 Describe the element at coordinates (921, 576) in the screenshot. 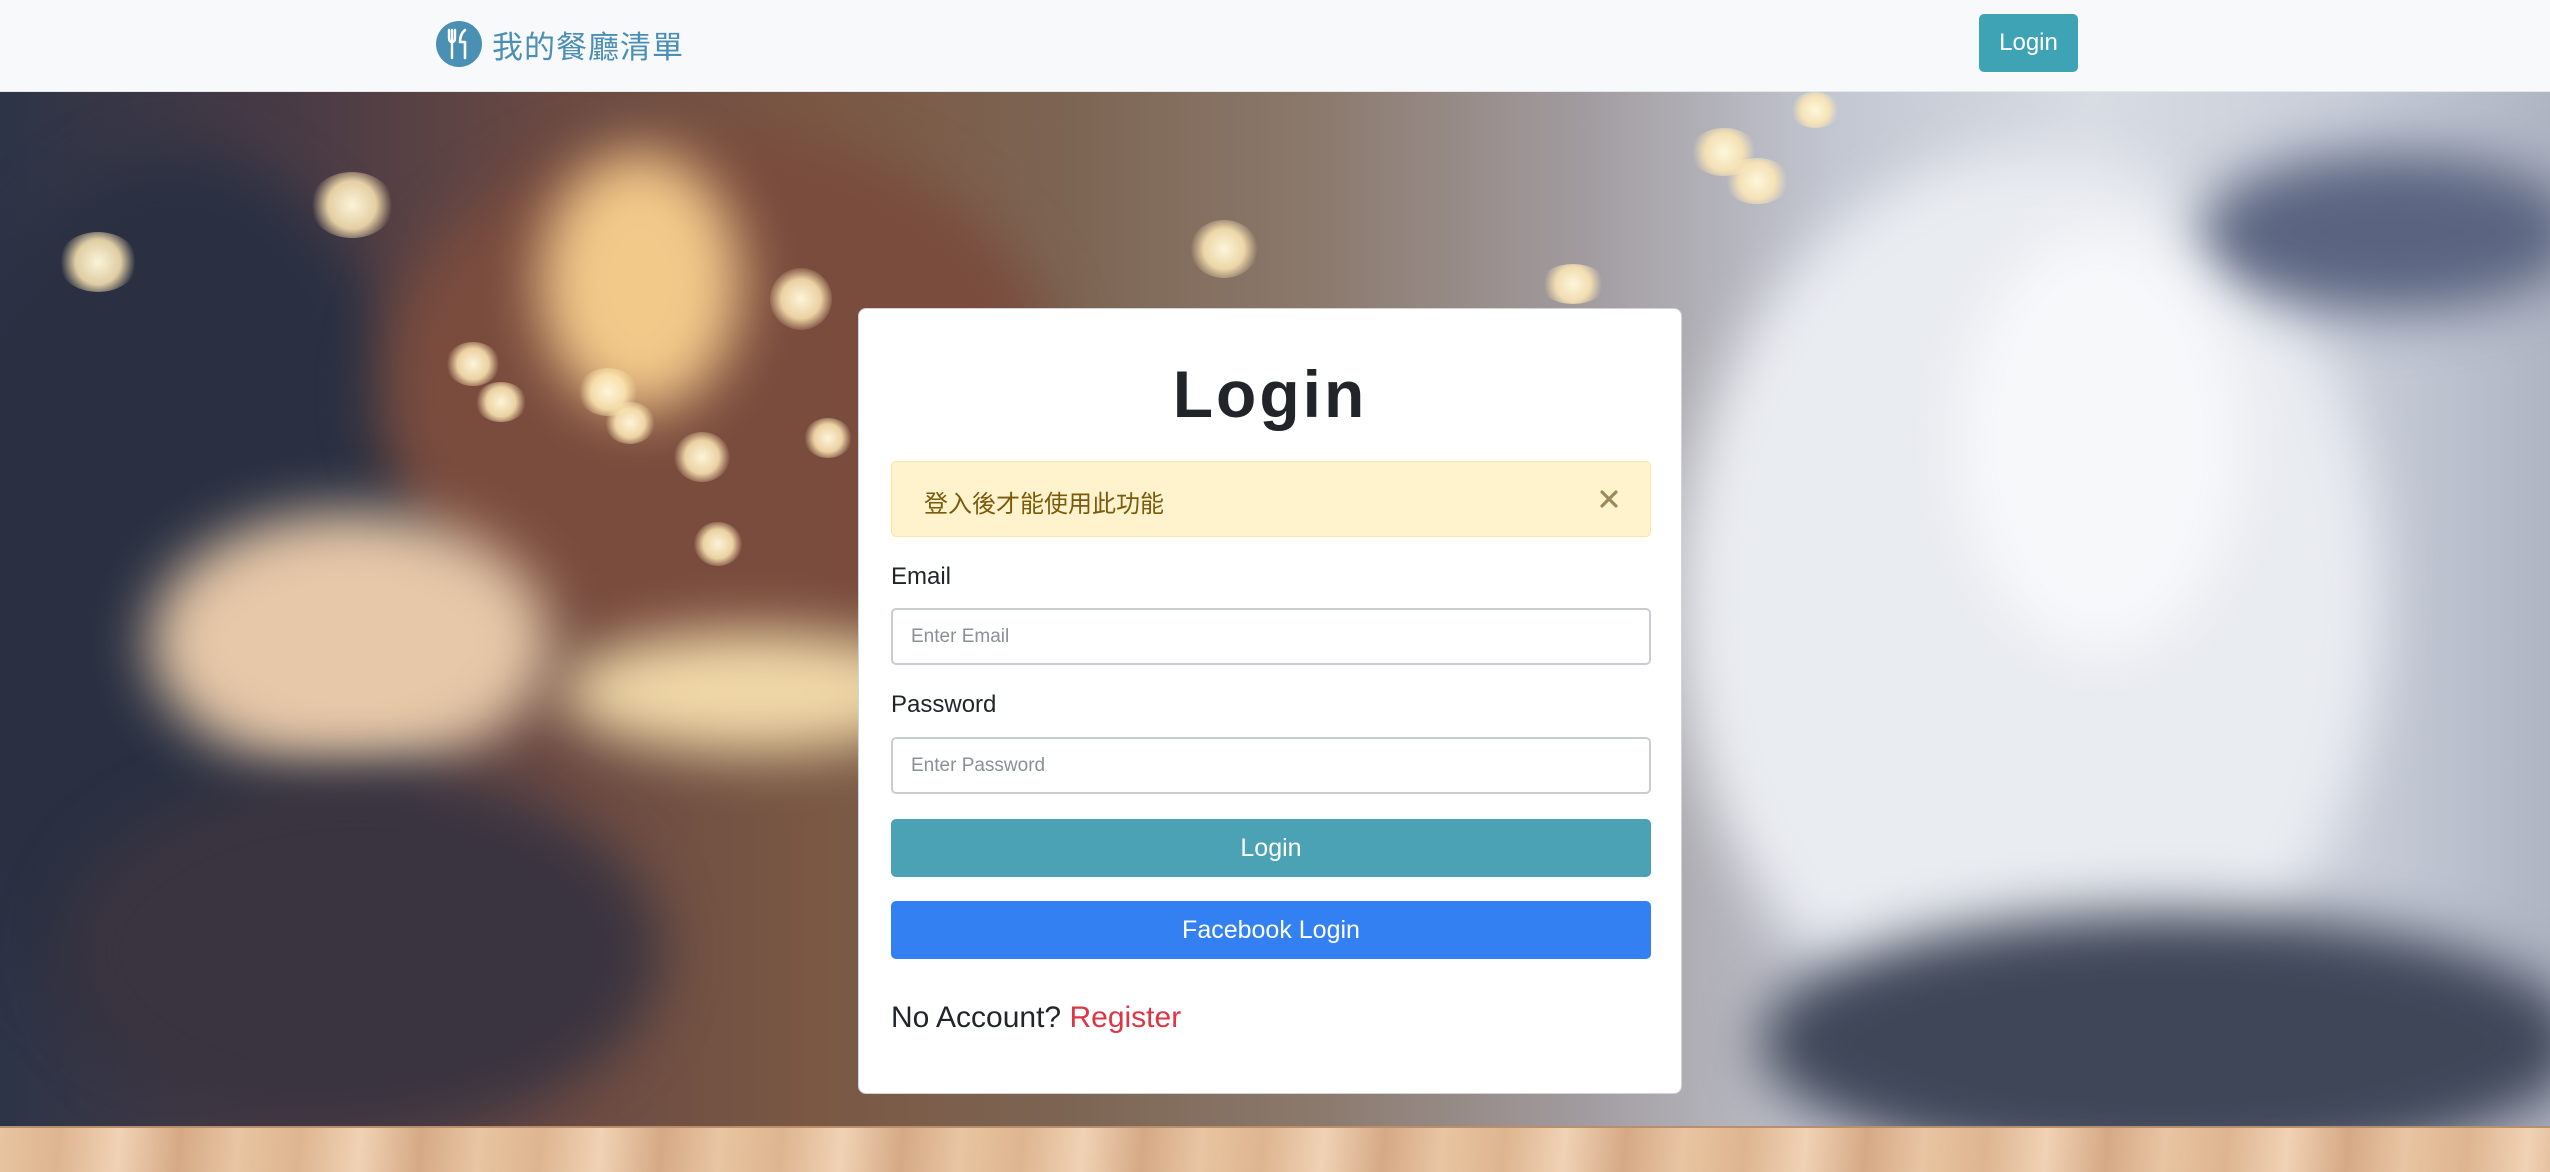

I see `email-label: Email` at that location.